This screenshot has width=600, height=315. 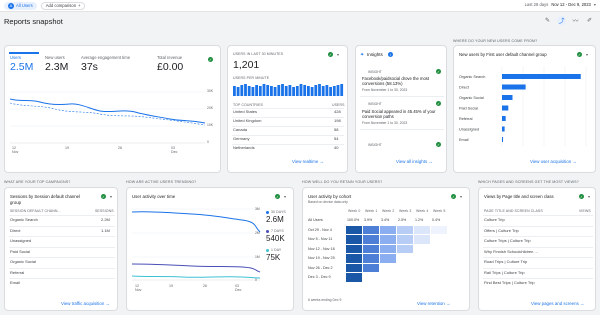 What do you see at coordinates (402, 220) in the screenshot?
I see `cohort-cell-value: 2.5%` at bounding box center [402, 220].